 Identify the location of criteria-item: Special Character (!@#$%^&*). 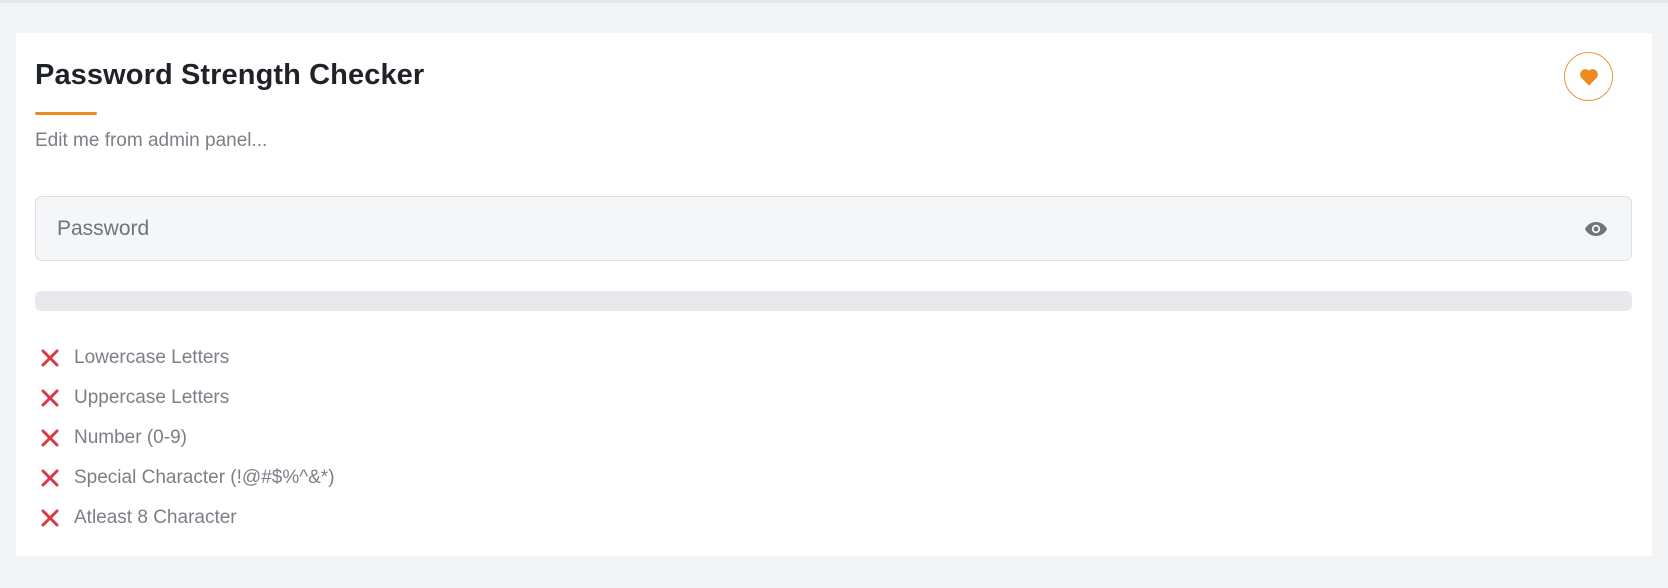
(187, 478).